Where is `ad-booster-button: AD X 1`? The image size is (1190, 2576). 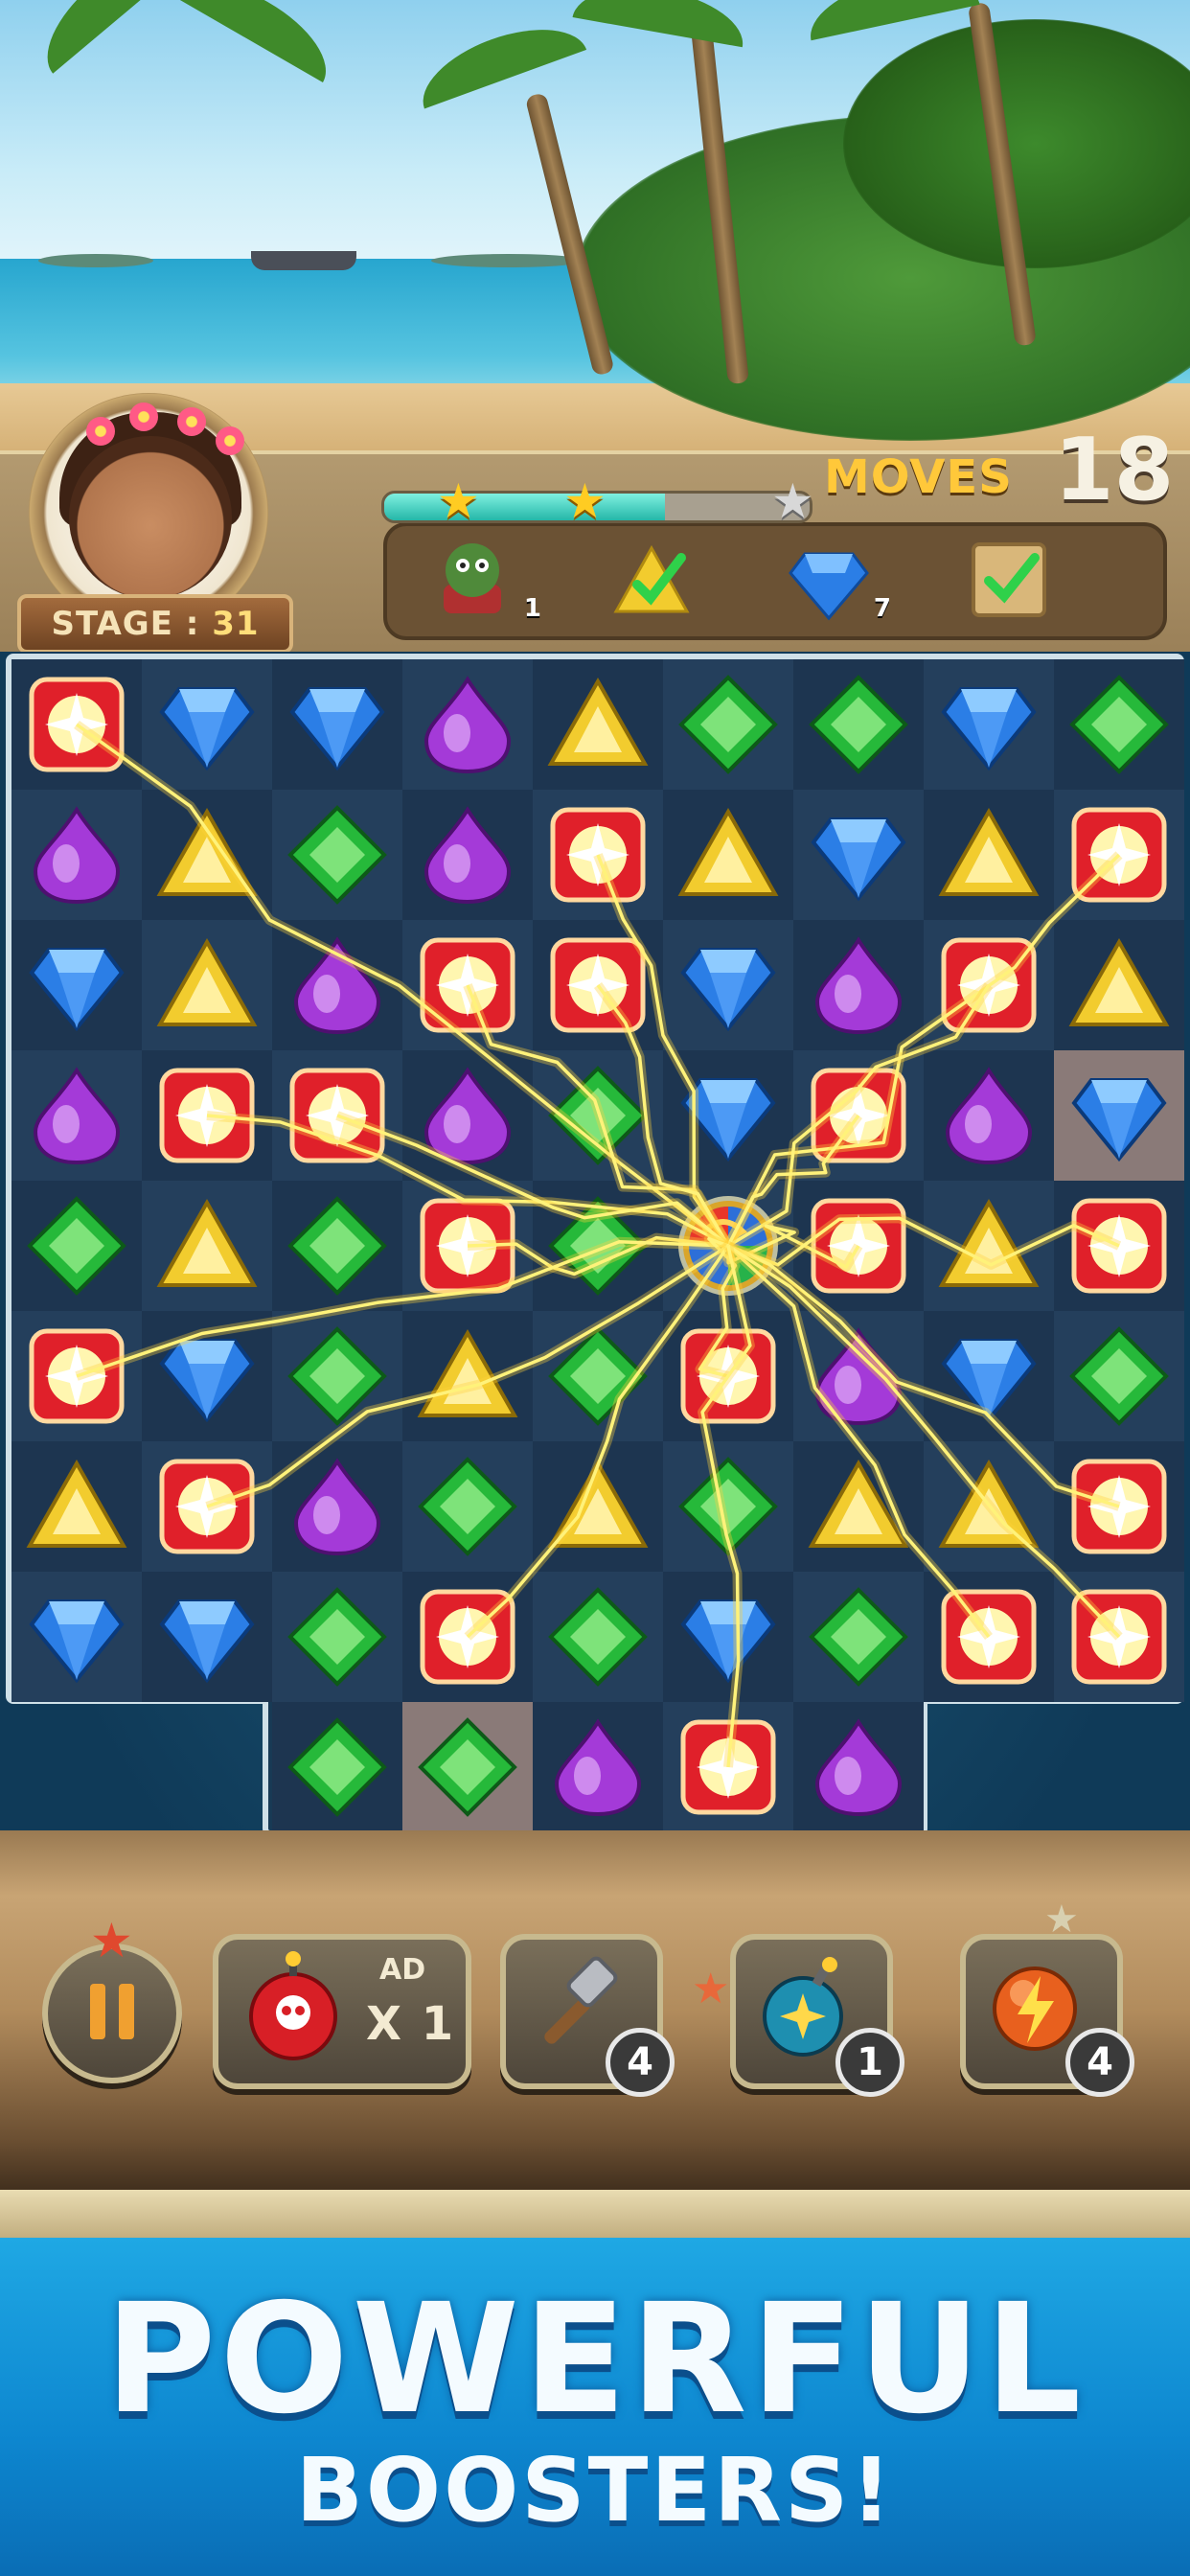
ad-booster-button: AD X 1 is located at coordinates (342, 2012).